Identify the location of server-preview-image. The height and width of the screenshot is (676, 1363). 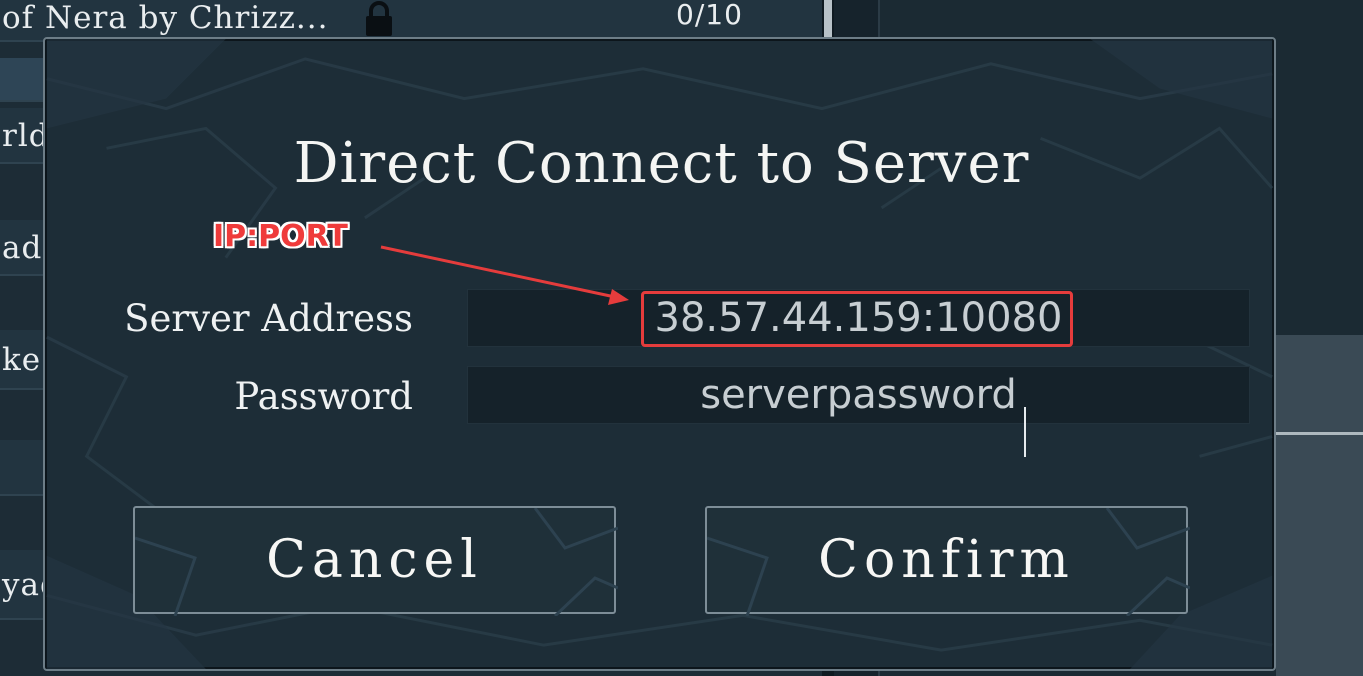
(1319, 505).